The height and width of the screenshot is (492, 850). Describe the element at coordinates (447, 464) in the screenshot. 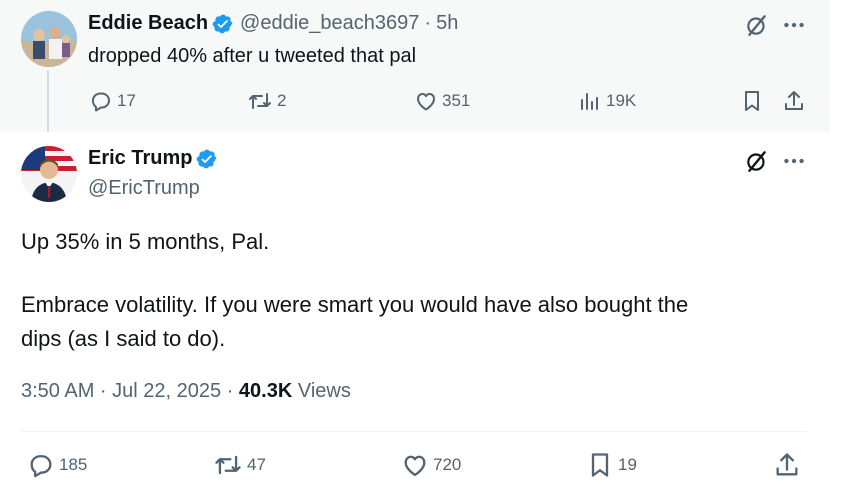

I see `like-count: 720` at that location.